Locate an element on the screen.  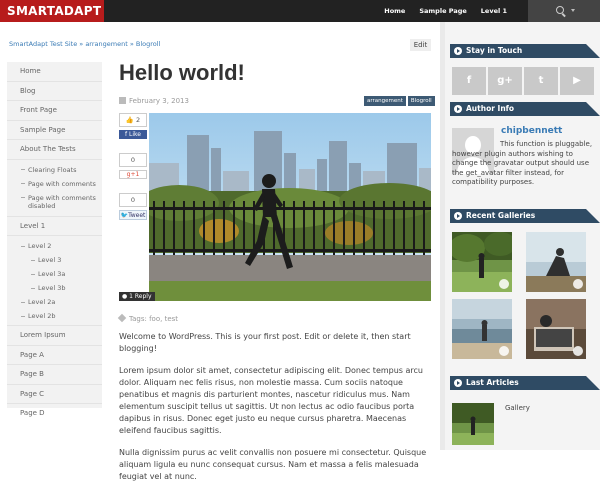
leftnav-clearing-floats: Clearing Floats is located at coordinates (54, 170).